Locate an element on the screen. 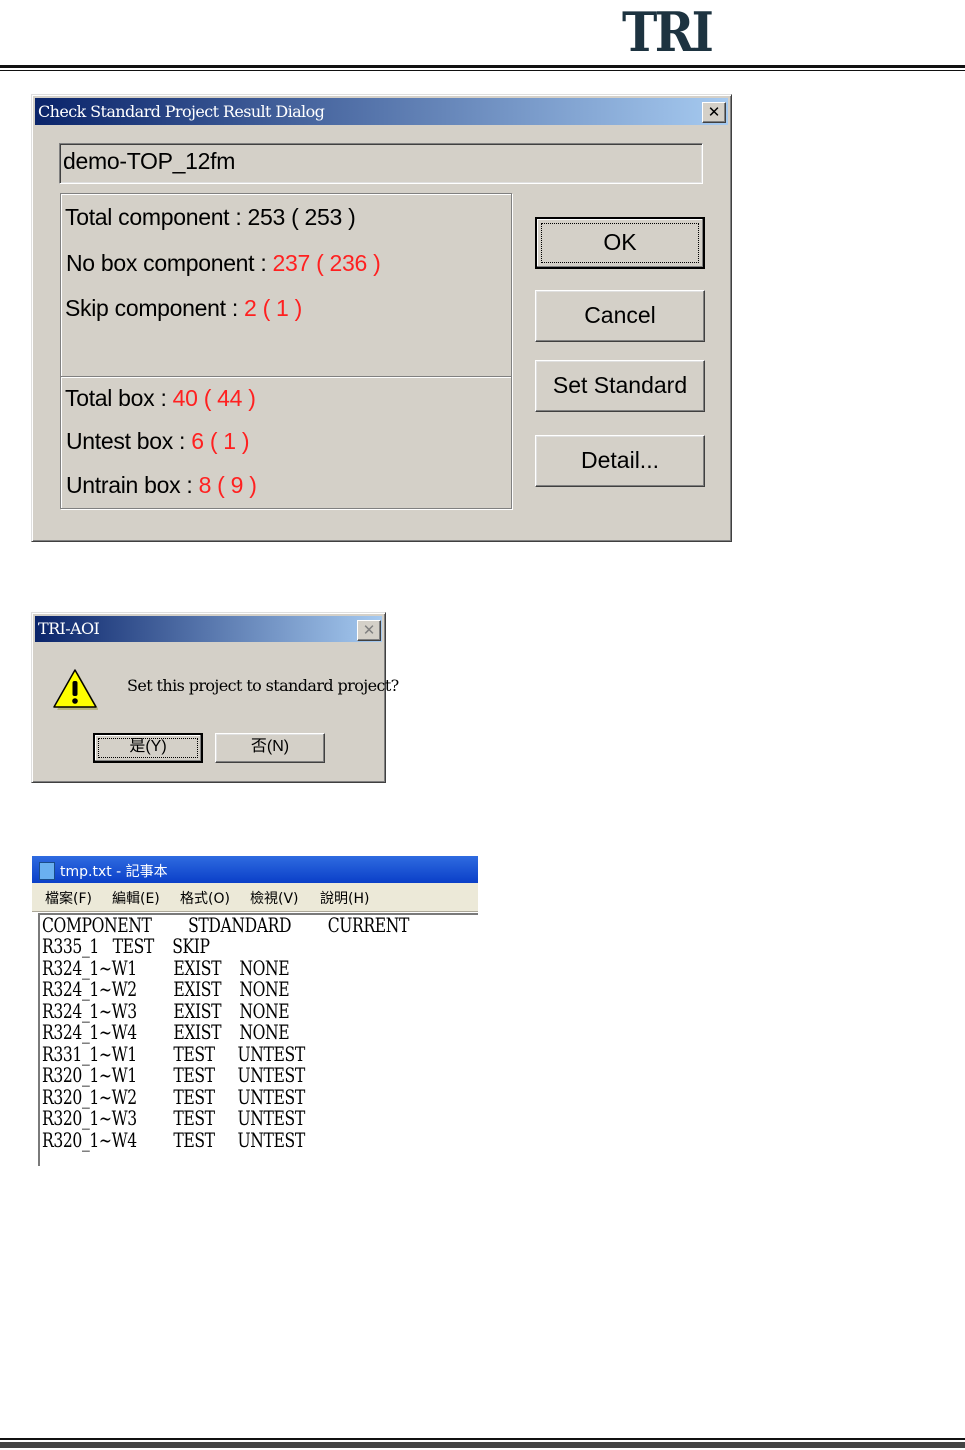 Image resolution: width=965 pixels, height=1450 pixels. stat-value: 40 ( 44 ) is located at coordinates (214, 398).